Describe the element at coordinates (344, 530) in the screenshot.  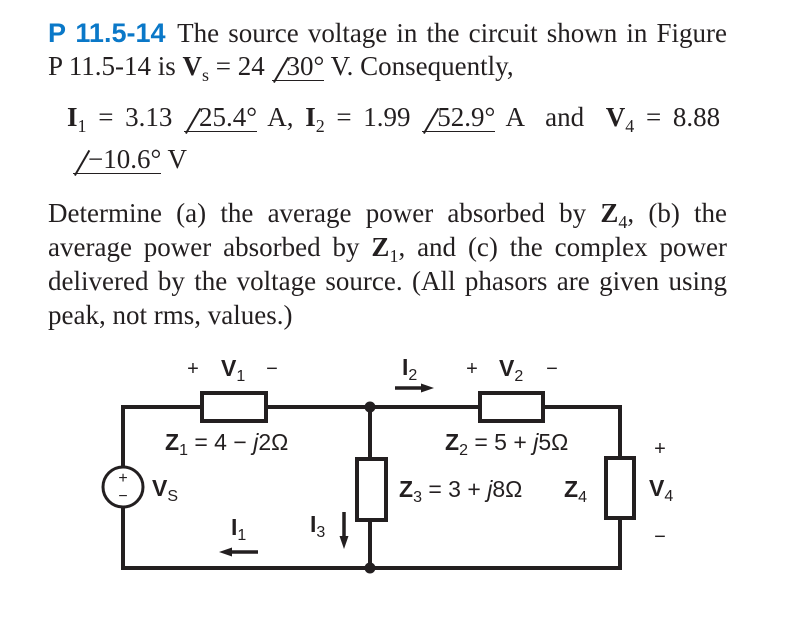
I see `i3-arrow-down-icon` at that location.